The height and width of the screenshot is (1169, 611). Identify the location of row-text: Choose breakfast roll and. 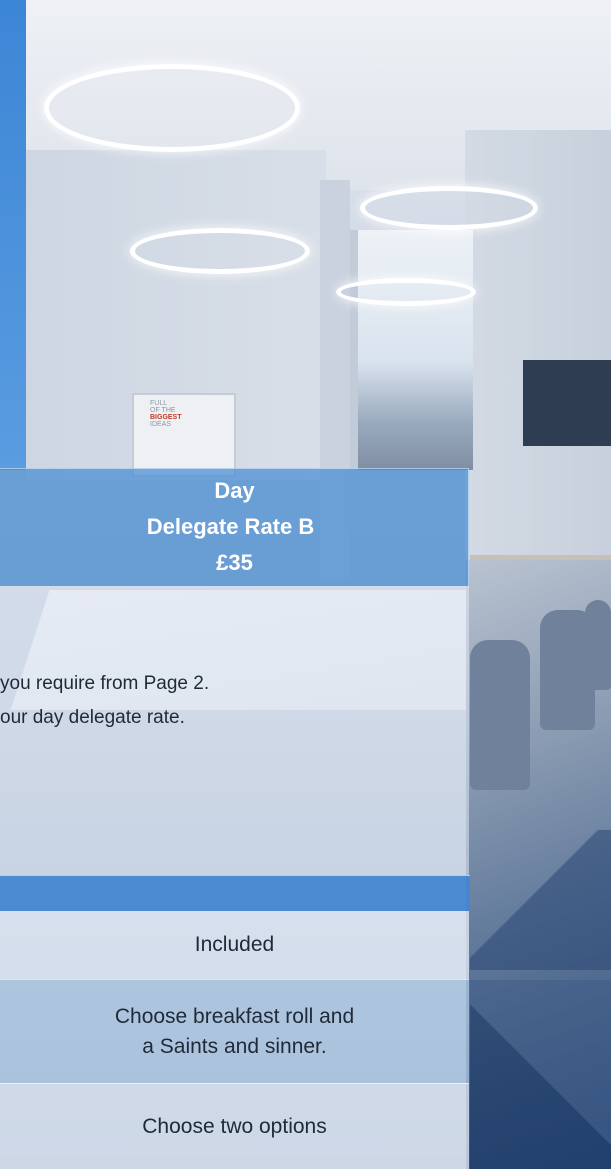
(234, 1016).